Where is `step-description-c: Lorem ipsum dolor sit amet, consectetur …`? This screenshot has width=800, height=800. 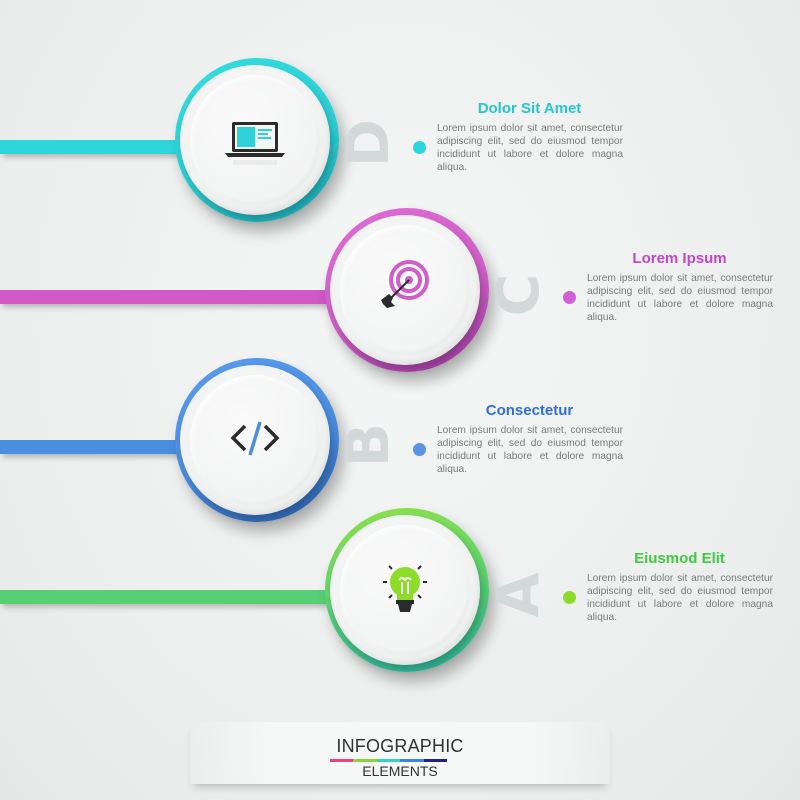 step-description-c: Lorem ipsum dolor sit amet, consectetur … is located at coordinates (680, 298).